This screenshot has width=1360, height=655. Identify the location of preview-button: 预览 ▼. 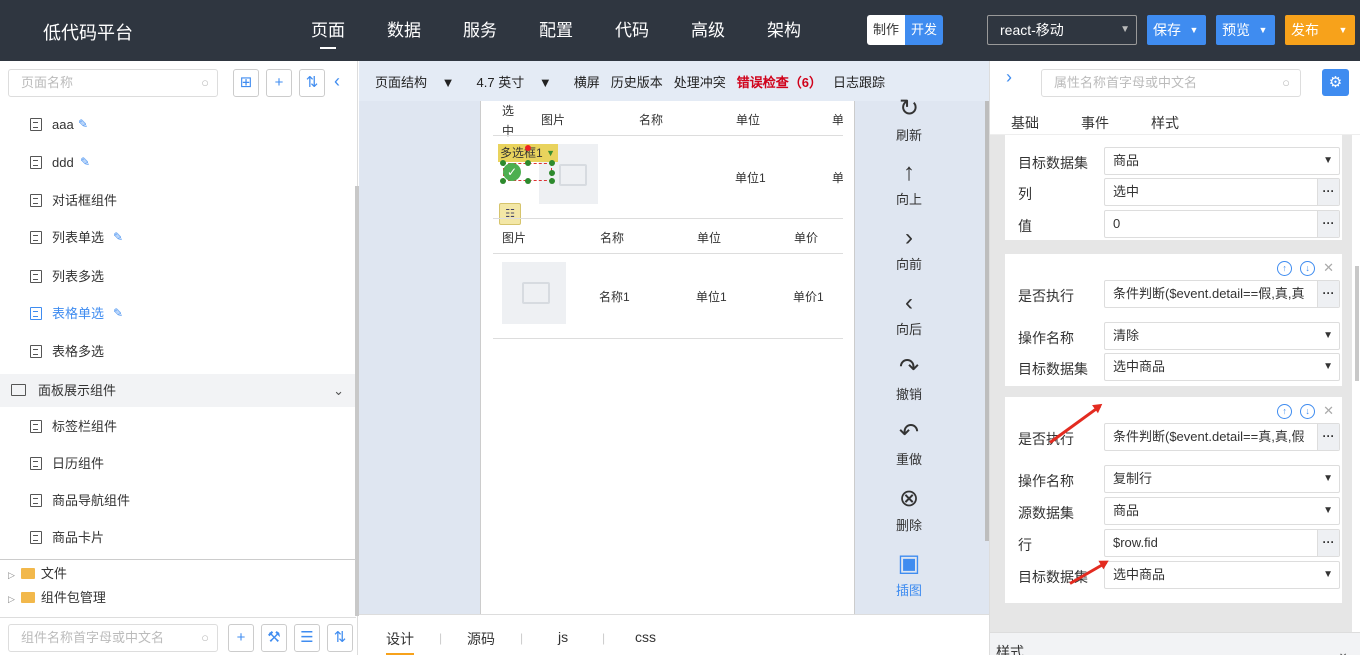
(1245, 30).